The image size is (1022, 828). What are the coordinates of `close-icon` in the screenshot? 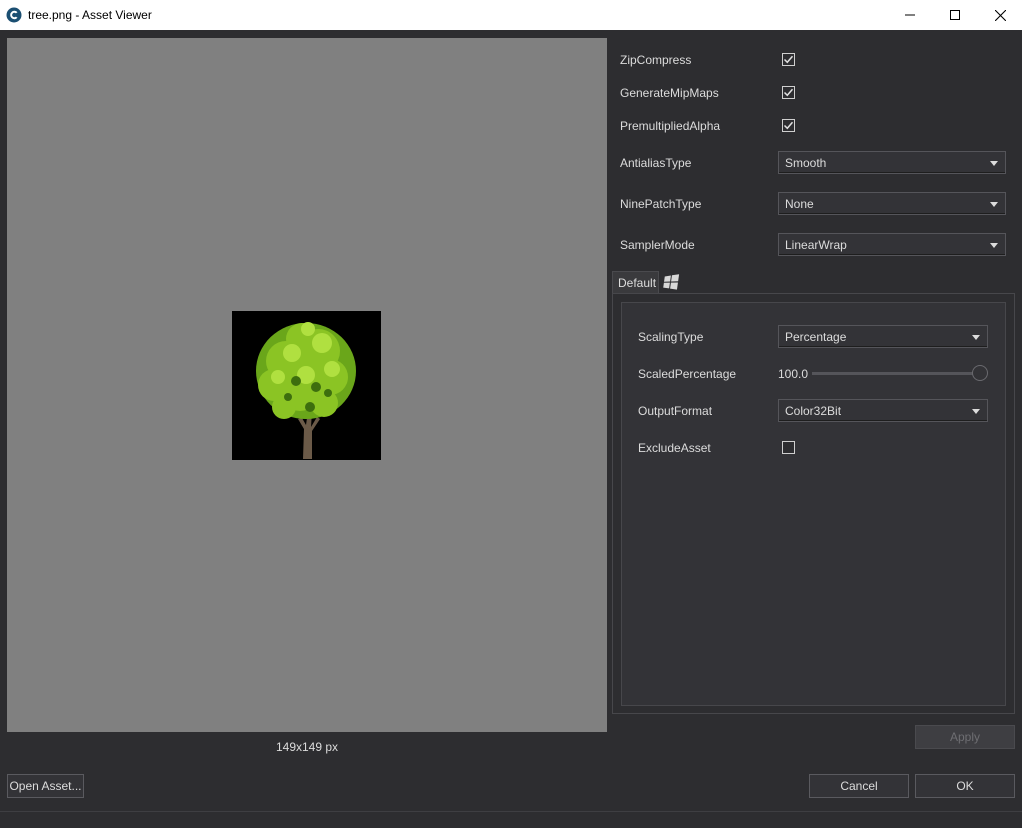 It's located at (1000, 15).